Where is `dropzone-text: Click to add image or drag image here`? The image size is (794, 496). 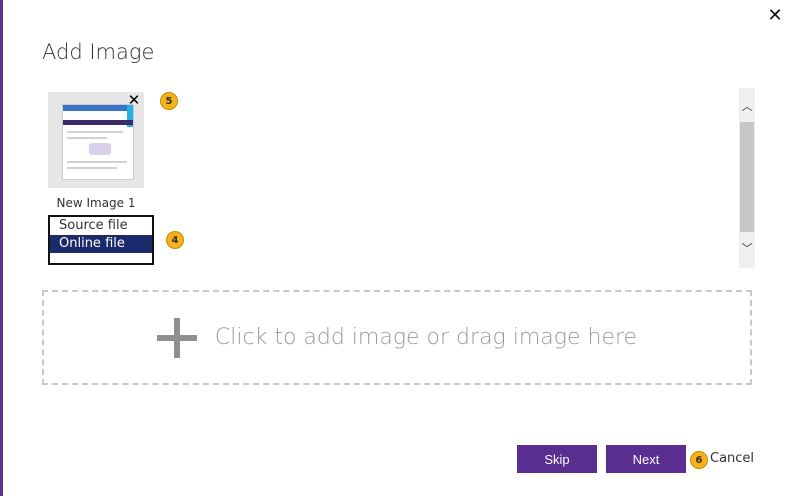 dropzone-text: Click to add image or drag image here is located at coordinates (426, 337).